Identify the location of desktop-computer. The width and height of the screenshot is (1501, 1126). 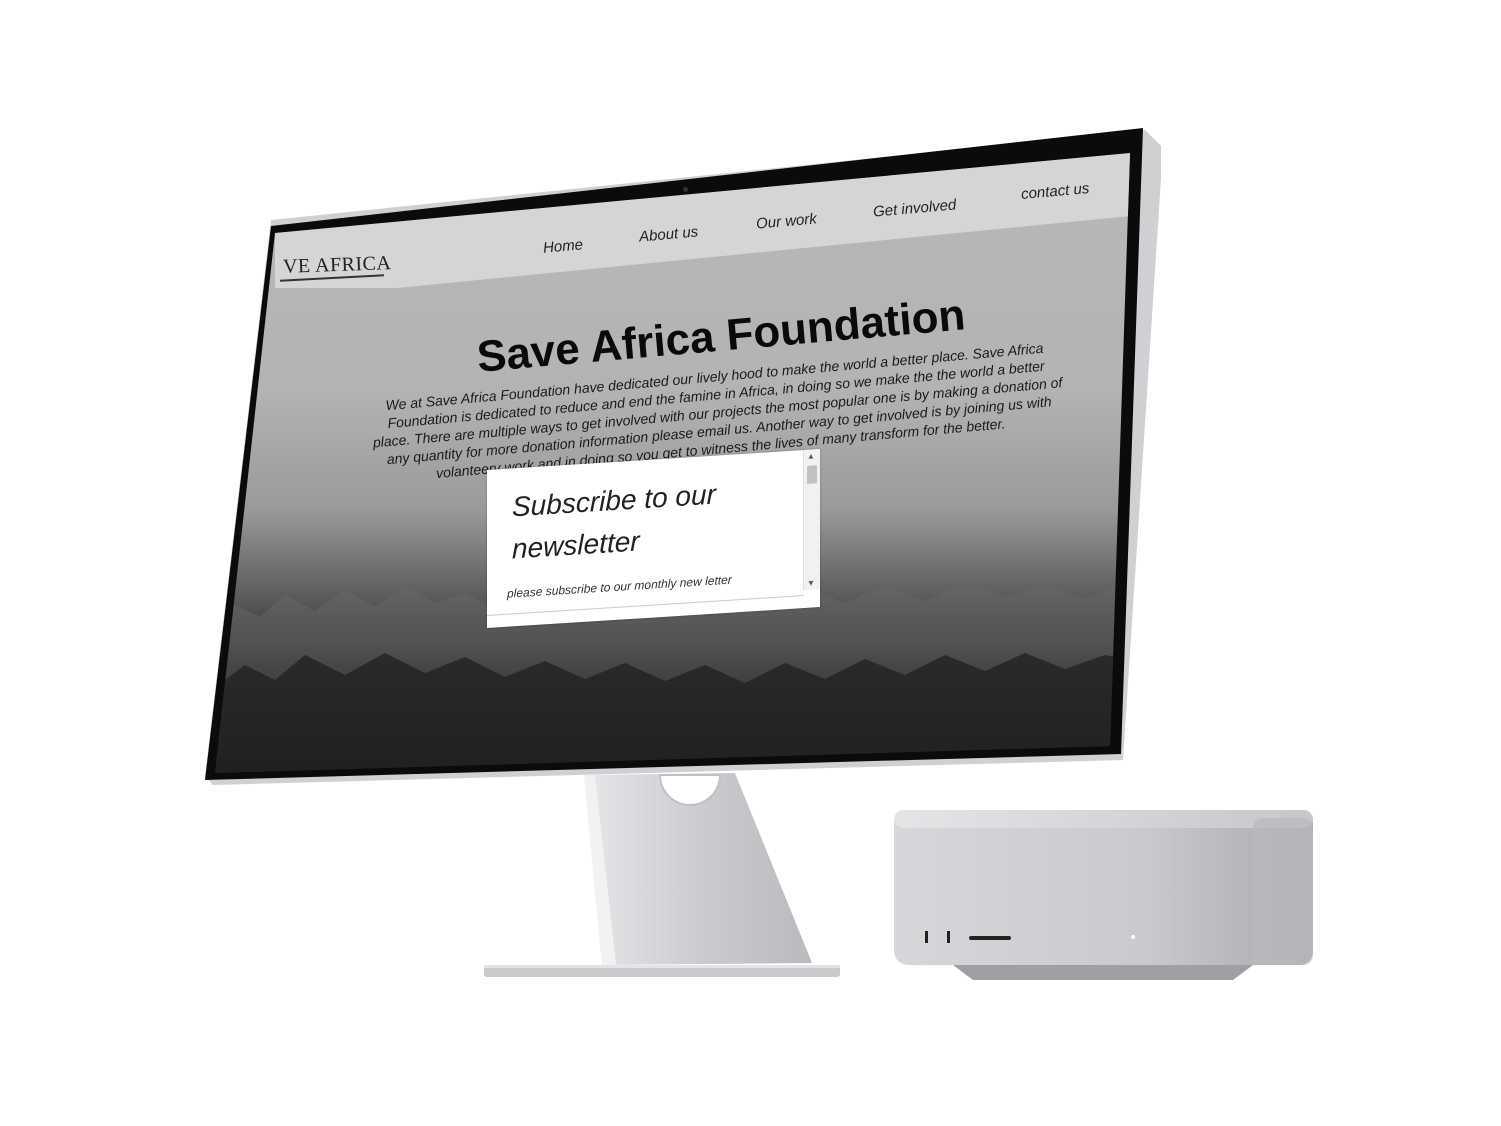
(1103, 895).